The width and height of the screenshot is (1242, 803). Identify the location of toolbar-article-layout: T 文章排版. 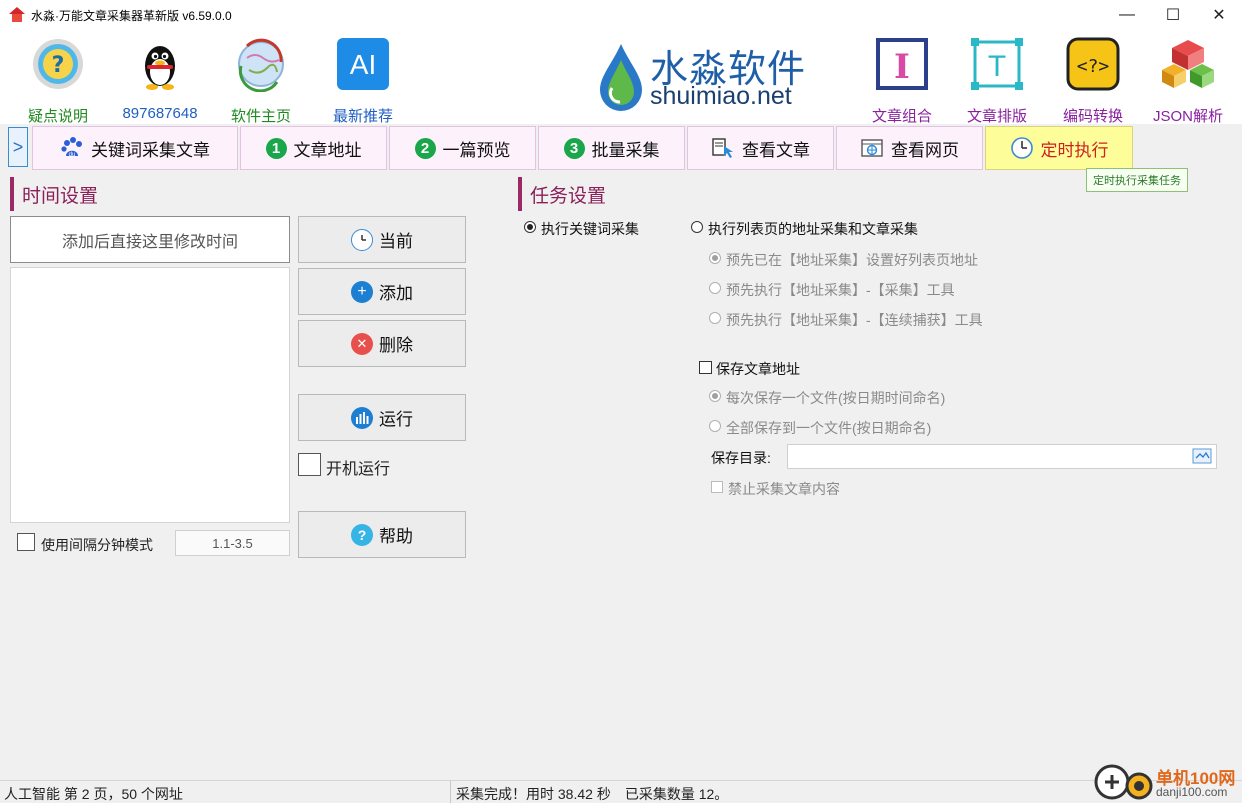
(997, 81).